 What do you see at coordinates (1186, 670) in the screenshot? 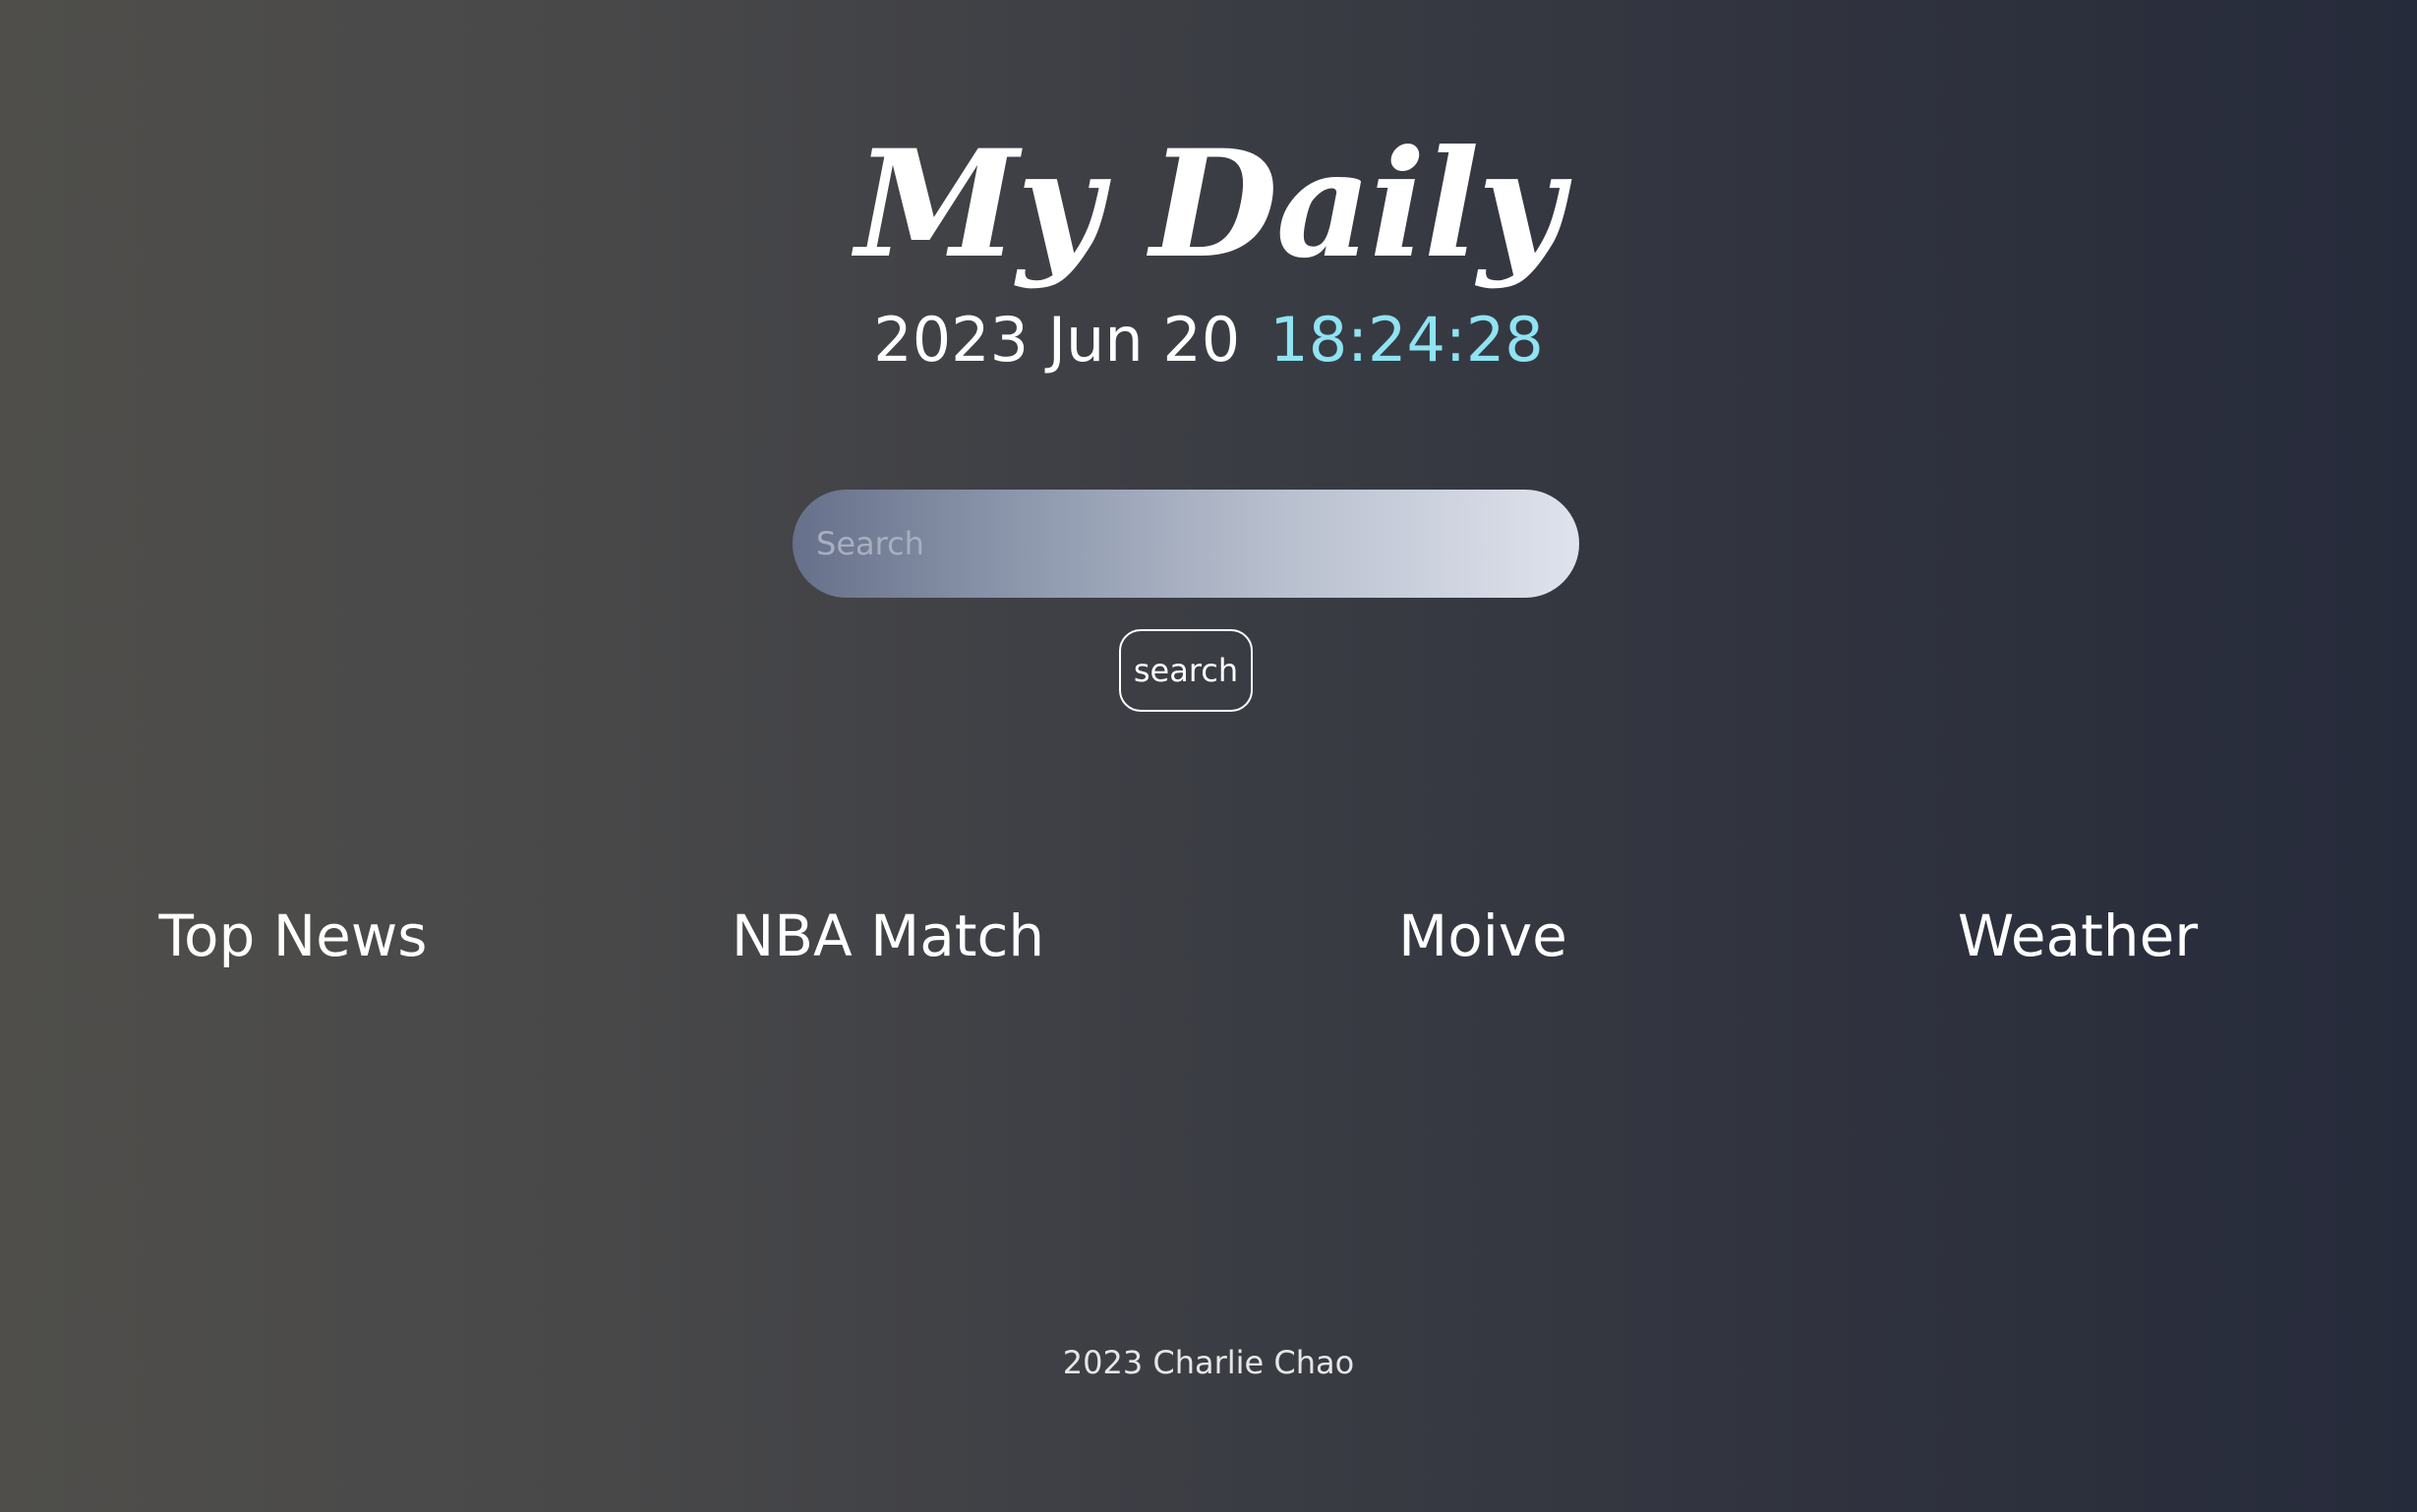
I see `search-button: search` at bounding box center [1186, 670].